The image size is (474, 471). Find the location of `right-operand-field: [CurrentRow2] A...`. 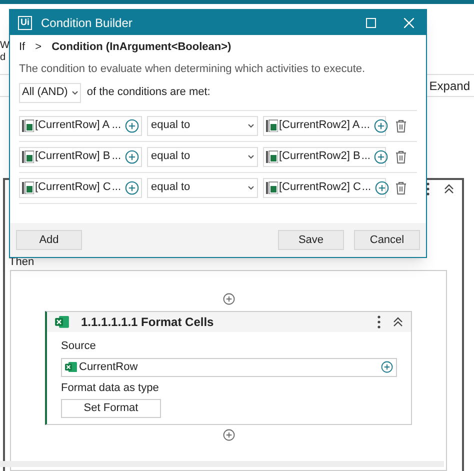

right-operand-field: [CurrentRow2] A... is located at coordinates (324, 126).